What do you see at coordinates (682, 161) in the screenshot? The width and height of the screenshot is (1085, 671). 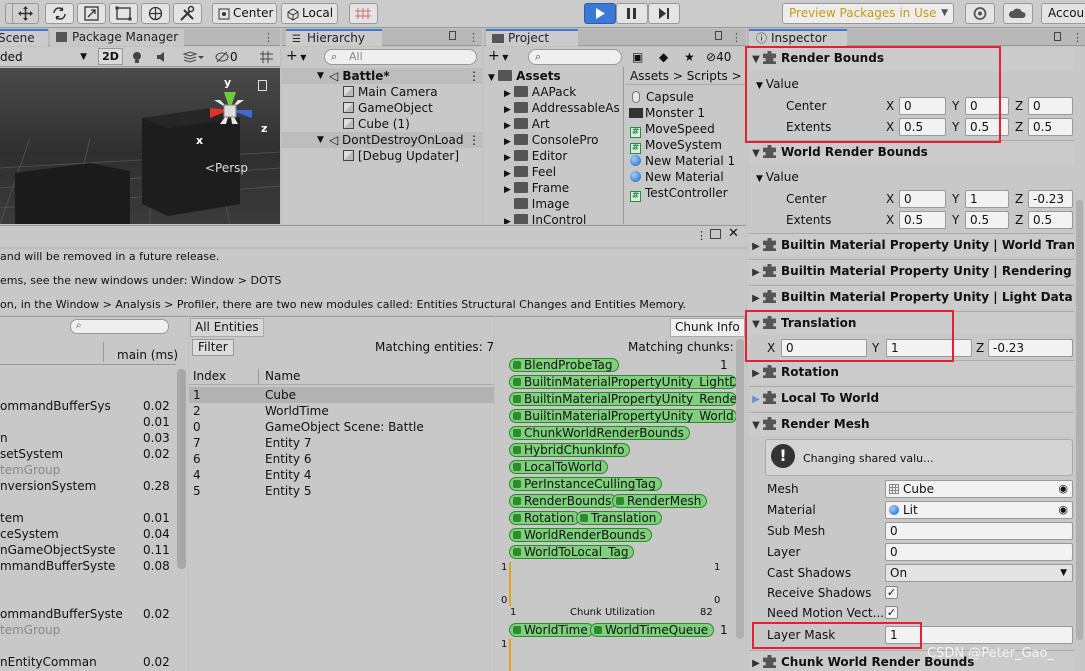 I see `file-item: New Material 1` at bounding box center [682, 161].